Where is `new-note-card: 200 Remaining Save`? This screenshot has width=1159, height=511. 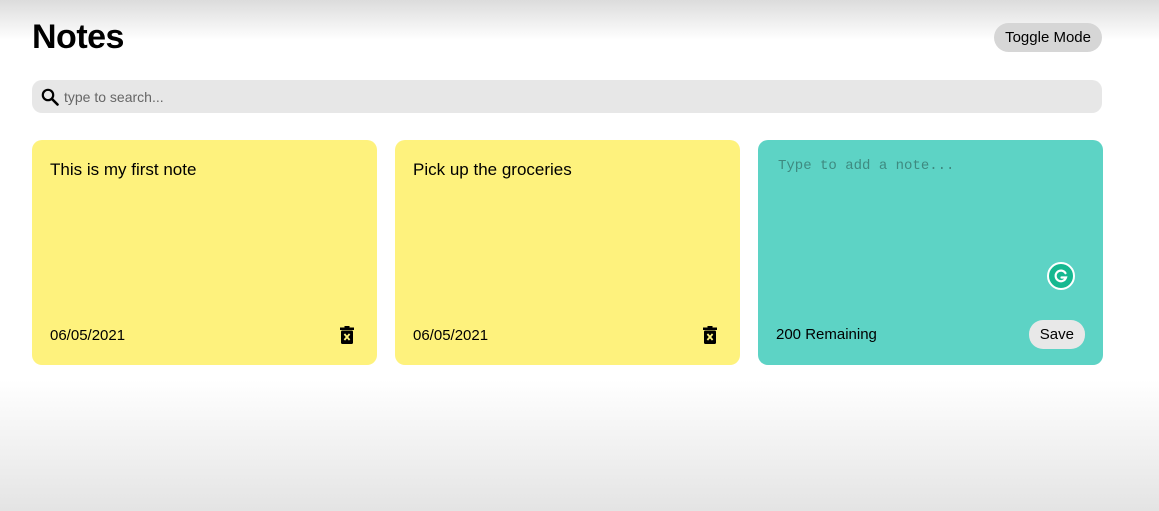
new-note-card: 200 Remaining Save is located at coordinates (930, 252).